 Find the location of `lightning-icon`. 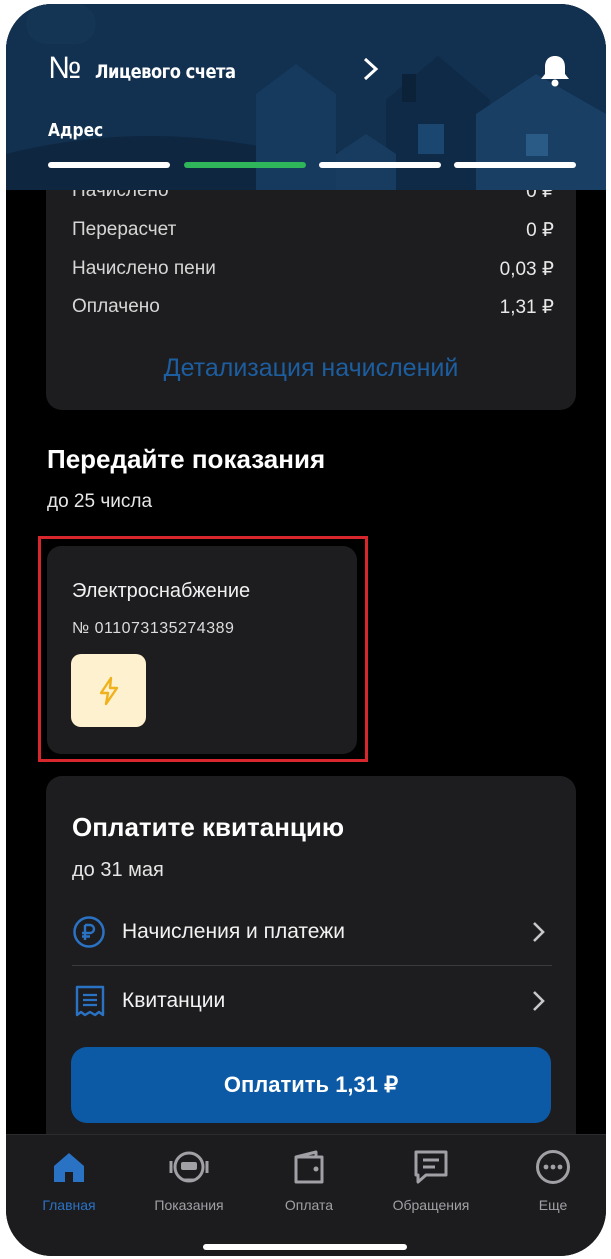

lightning-icon is located at coordinates (108, 690).